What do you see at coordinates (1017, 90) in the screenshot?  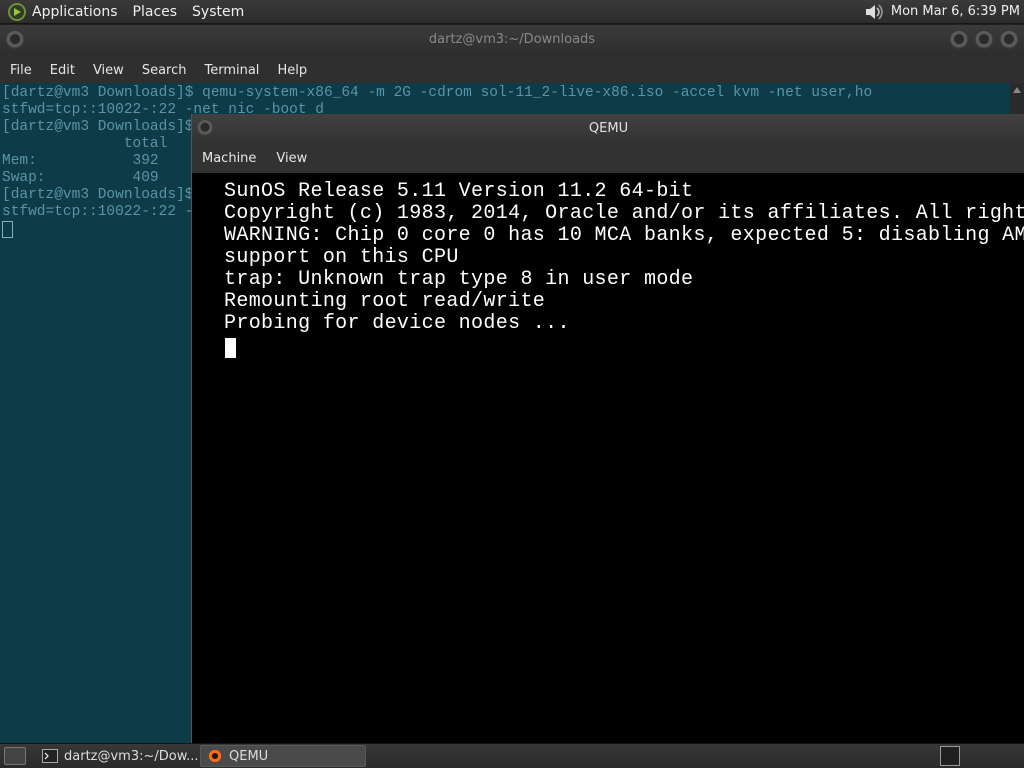 I see `scroll-up-arrow-icon` at bounding box center [1017, 90].